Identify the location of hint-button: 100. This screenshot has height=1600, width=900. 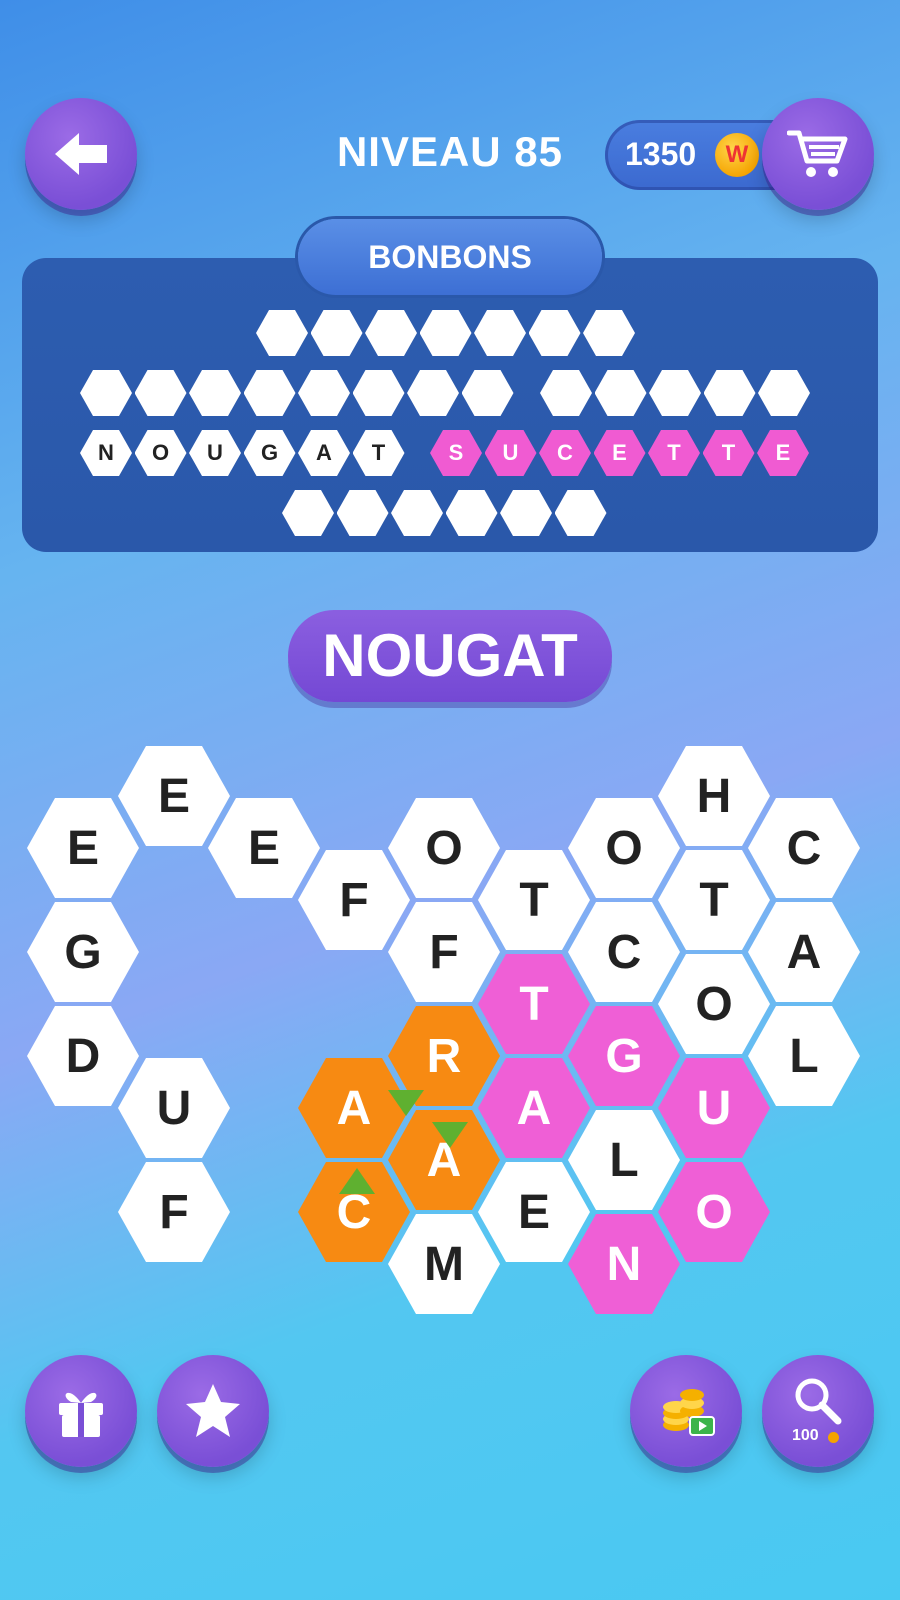
(818, 1411).